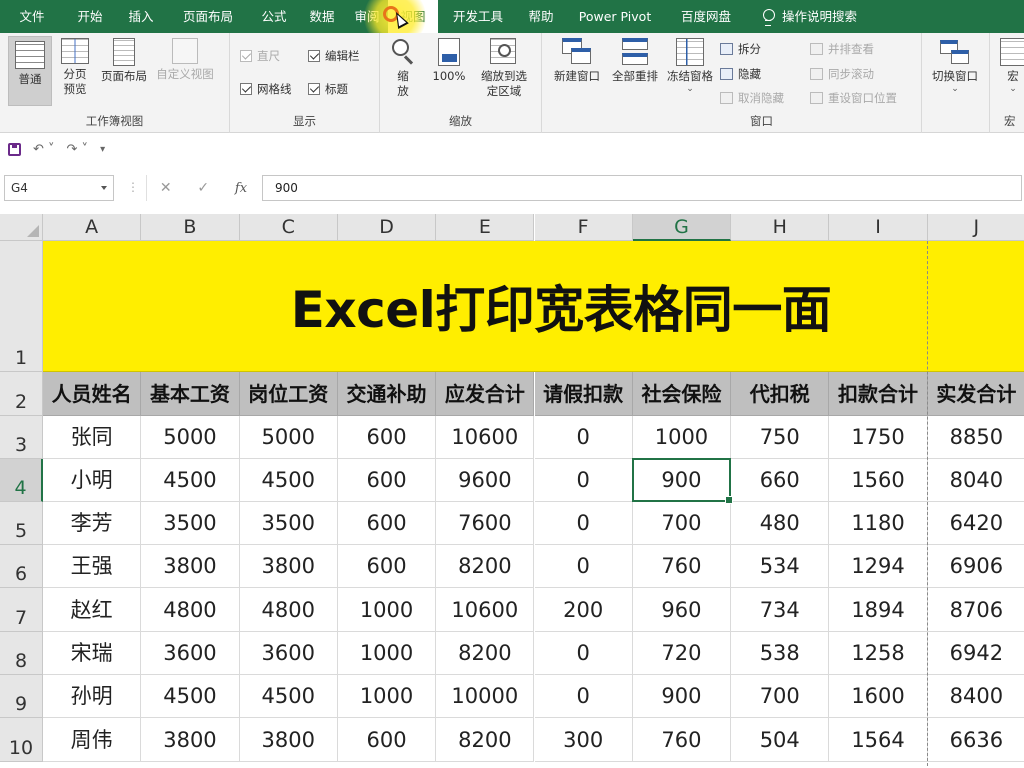 The image size is (1024, 768). I want to click on value-cell: 538, so click(780, 653).